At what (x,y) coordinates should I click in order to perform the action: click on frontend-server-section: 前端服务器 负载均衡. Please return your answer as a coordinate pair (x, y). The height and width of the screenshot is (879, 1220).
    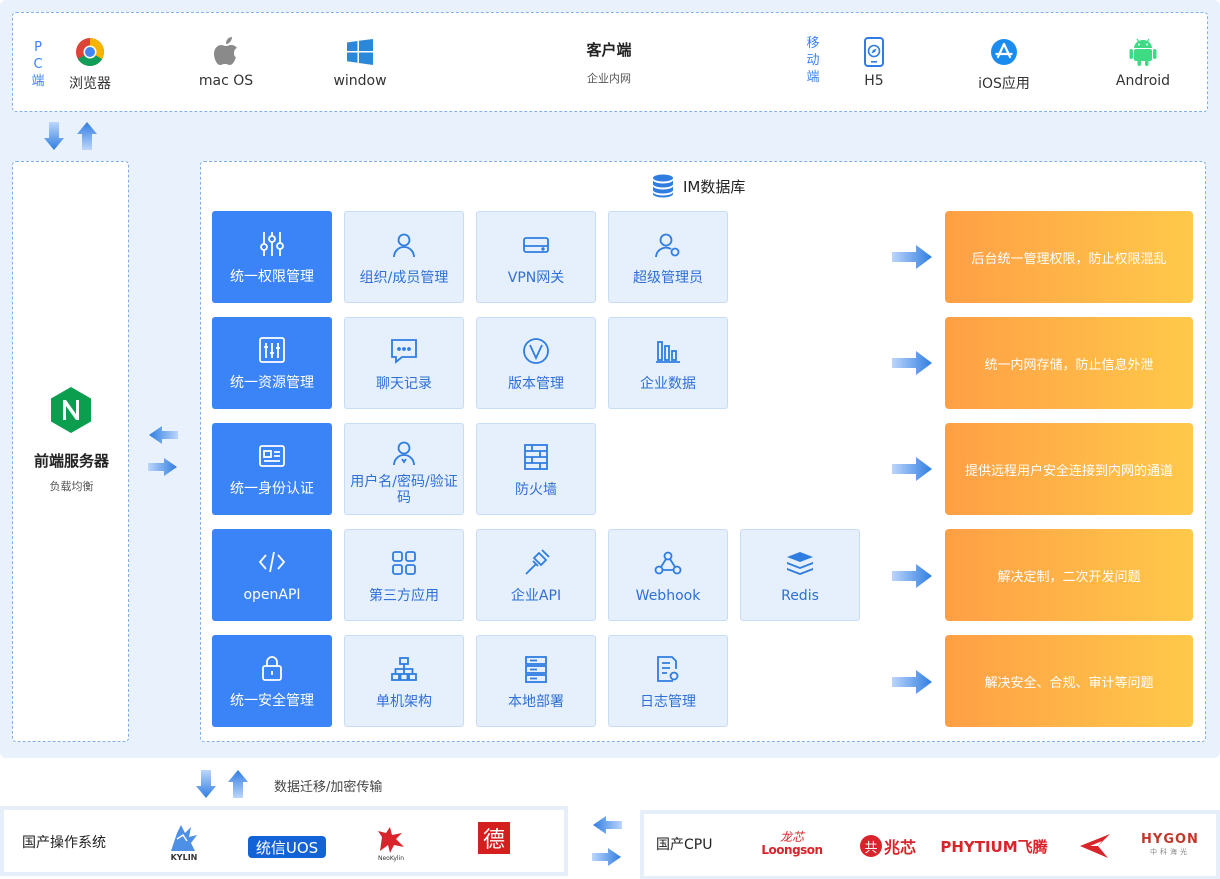
    Looking at the image, I should click on (70, 451).